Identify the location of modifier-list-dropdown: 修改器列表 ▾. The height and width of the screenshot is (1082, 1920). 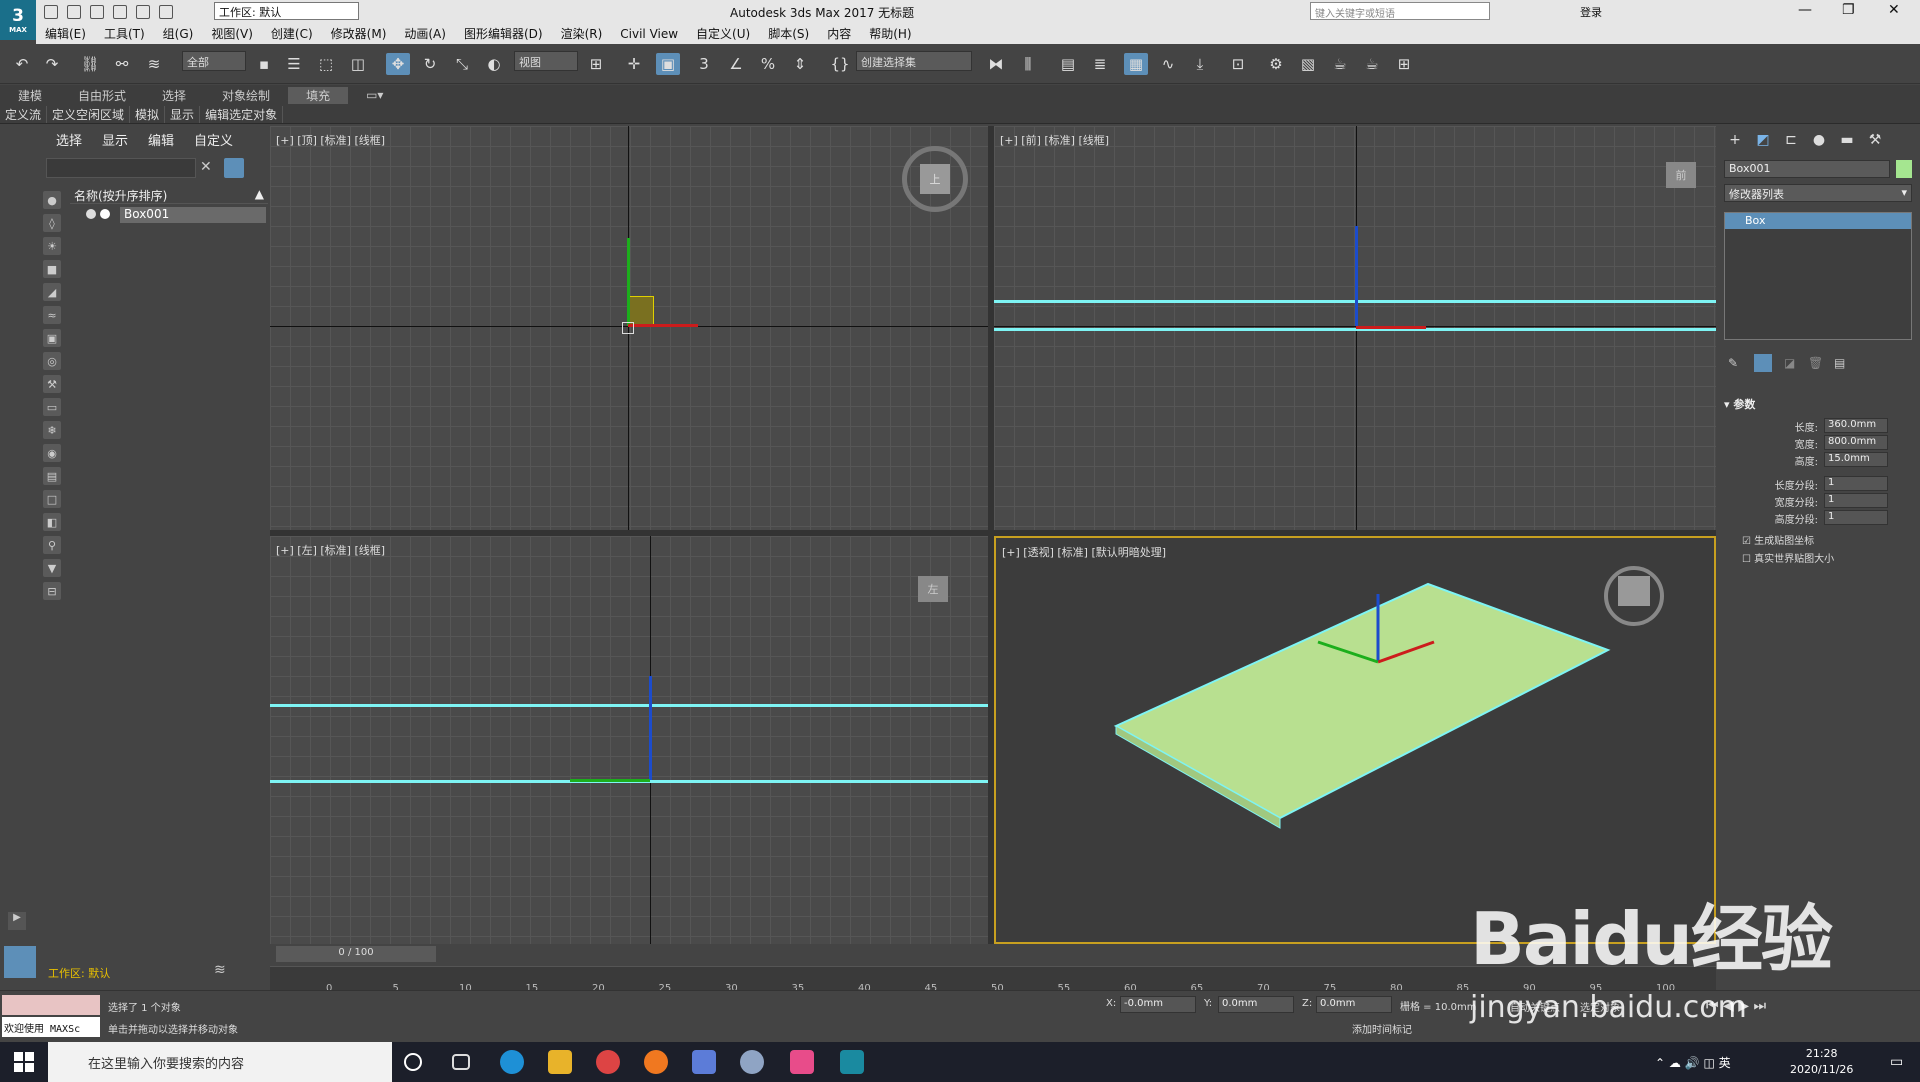
(1818, 193).